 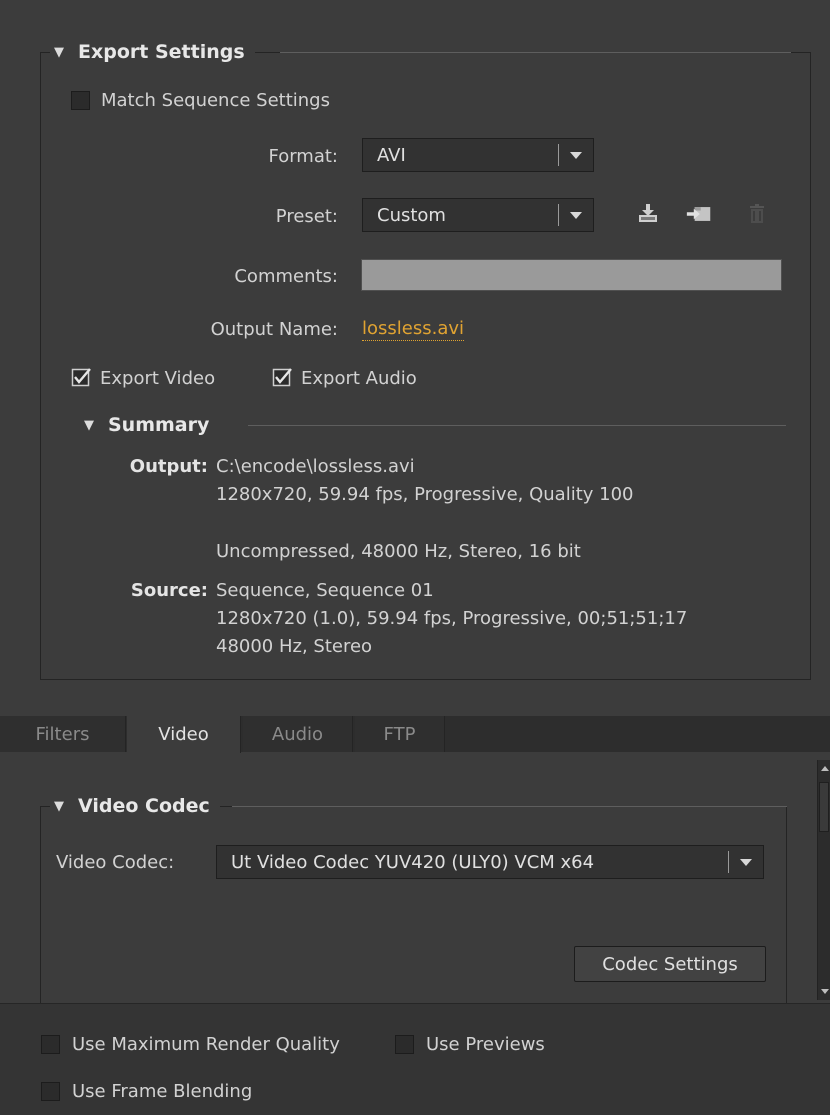 What do you see at coordinates (413, 862) in the screenshot?
I see `video-codec-value: Ut Video Codec YUV420 (ULY0) VCM x64` at bounding box center [413, 862].